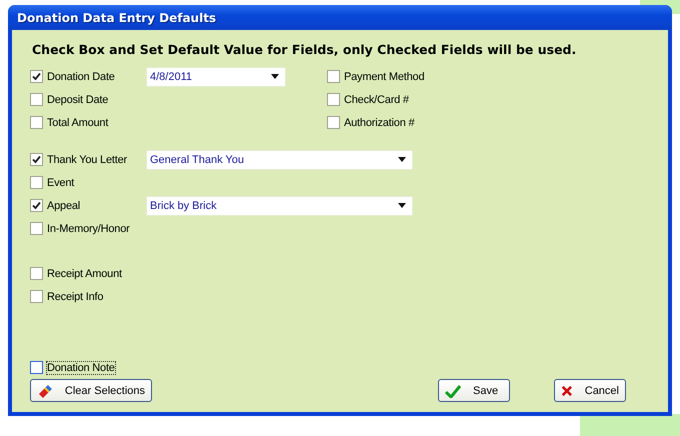 This screenshot has width=680, height=436. What do you see at coordinates (84, 274) in the screenshot?
I see `field-label: Receipt Amount` at bounding box center [84, 274].